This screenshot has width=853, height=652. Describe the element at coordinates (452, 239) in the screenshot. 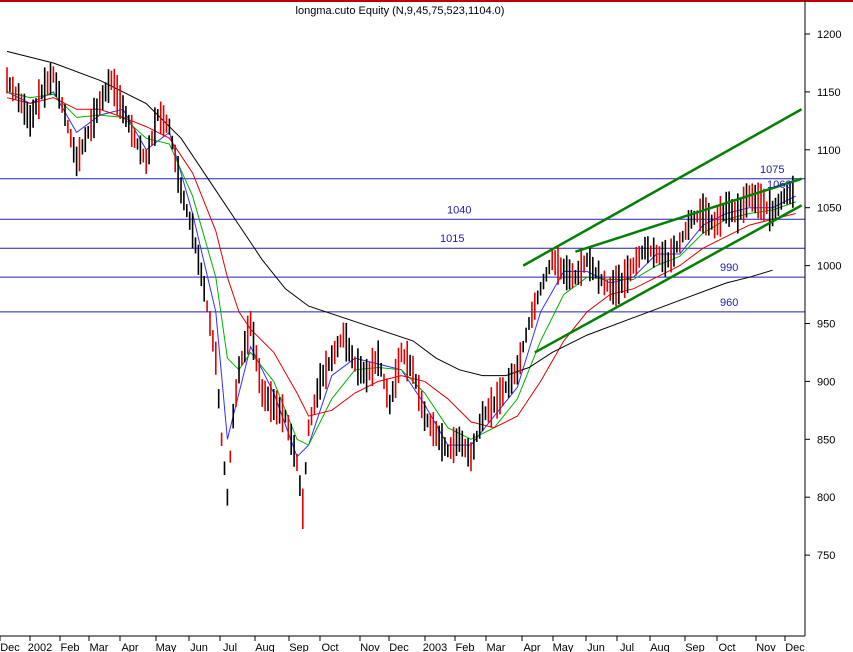

I see `level-label: 1015` at that location.